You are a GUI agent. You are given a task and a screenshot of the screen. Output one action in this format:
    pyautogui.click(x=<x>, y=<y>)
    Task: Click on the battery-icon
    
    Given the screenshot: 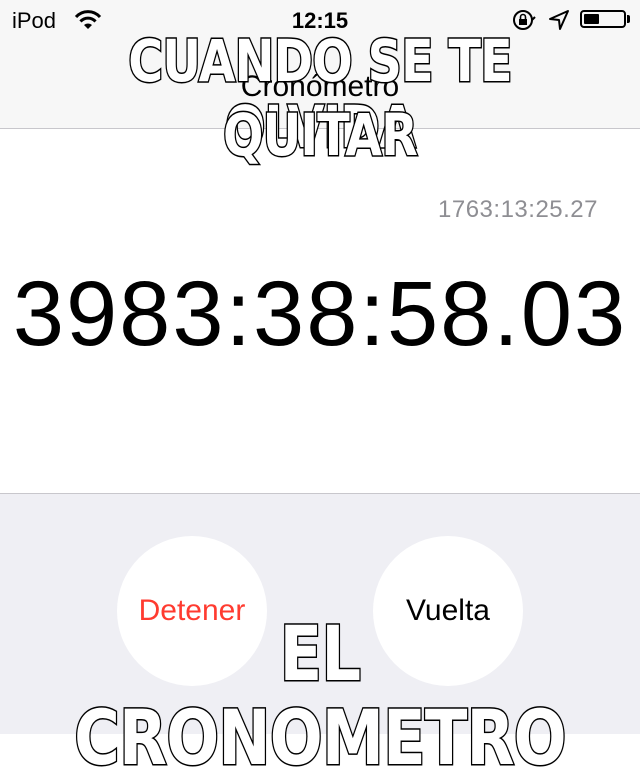 What is the action you would take?
    pyautogui.click(x=603, y=19)
    